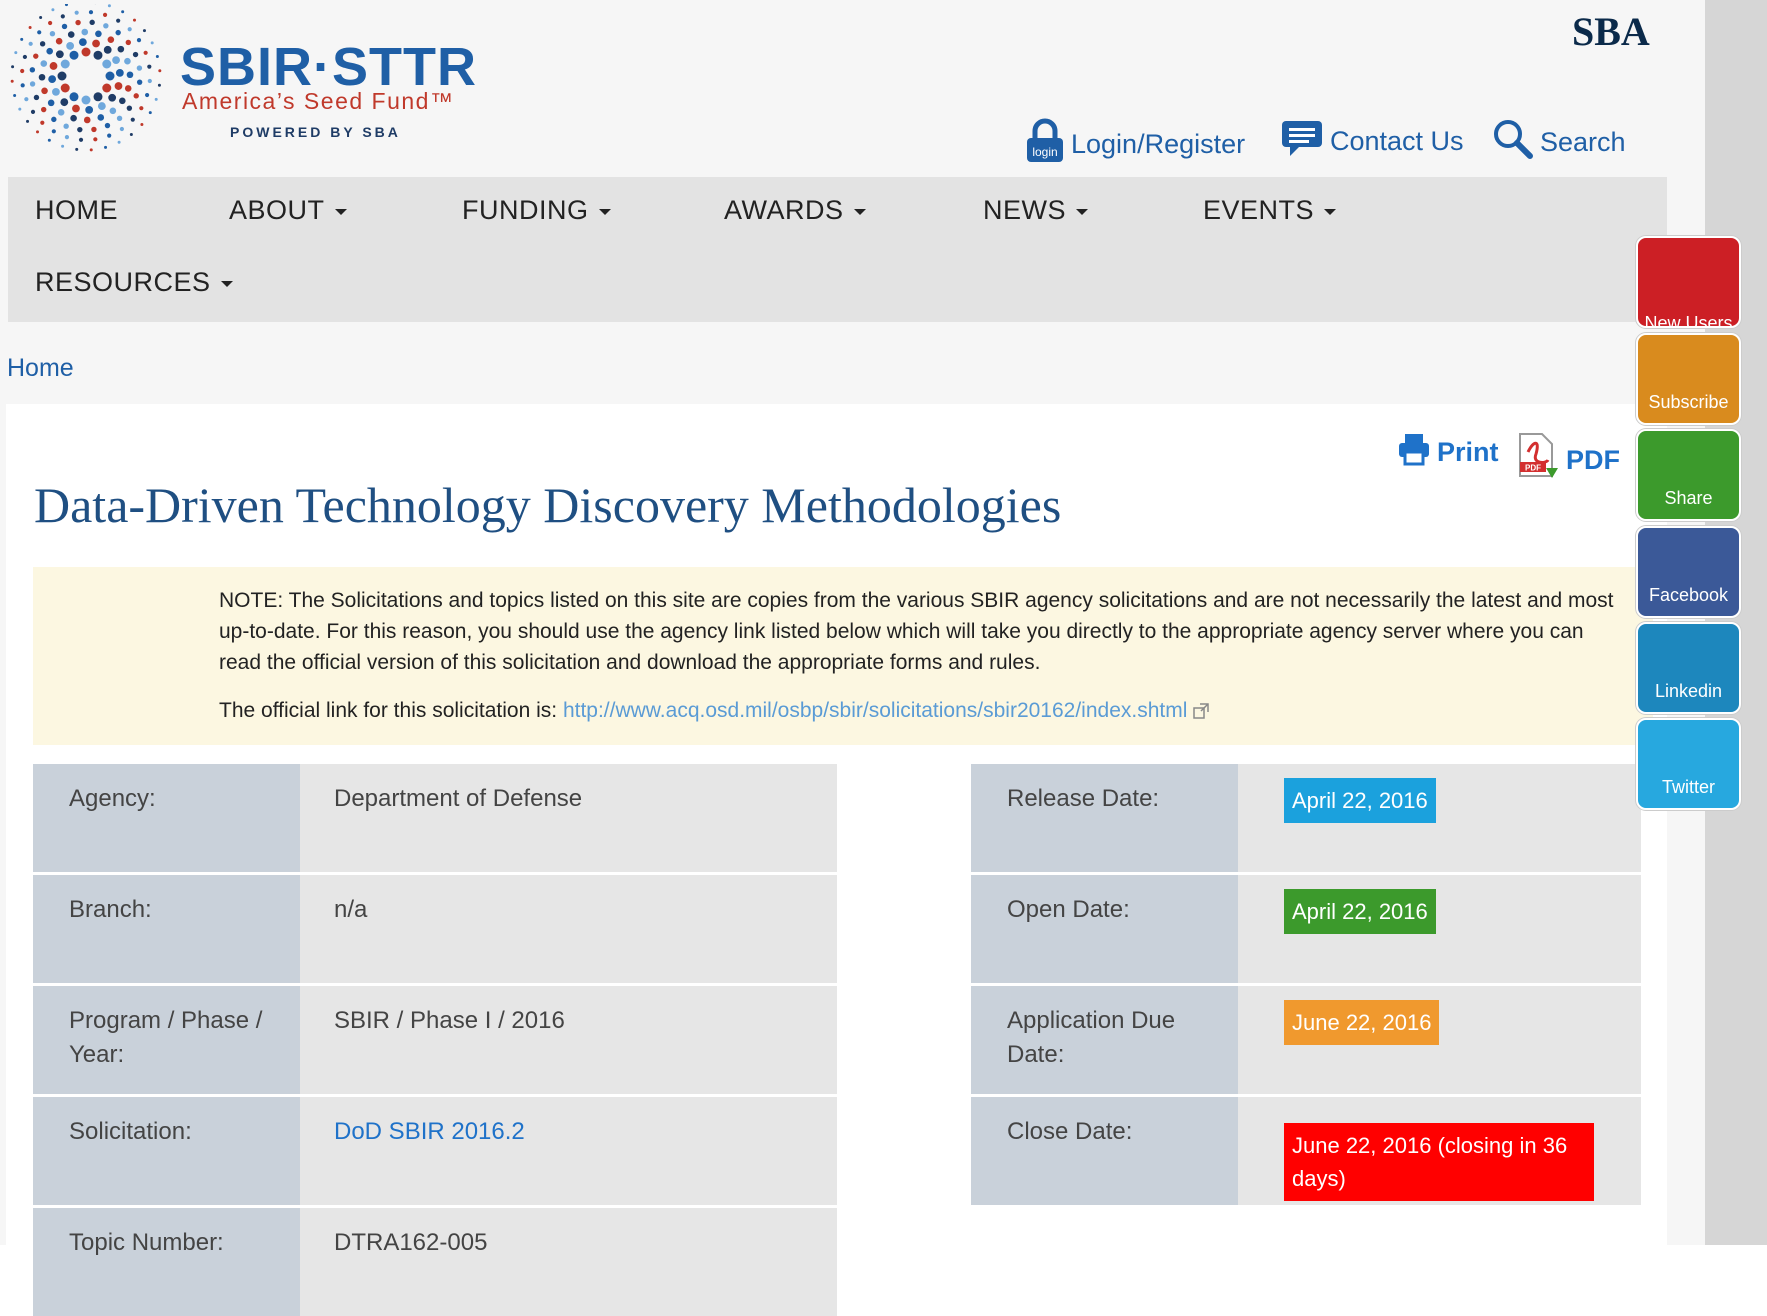 The width and height of the screenshot is (1767, 1316). Describe the element at coordinates (568, 929) in the screenshot. I see `detail-value-cell: n/a` at that location.